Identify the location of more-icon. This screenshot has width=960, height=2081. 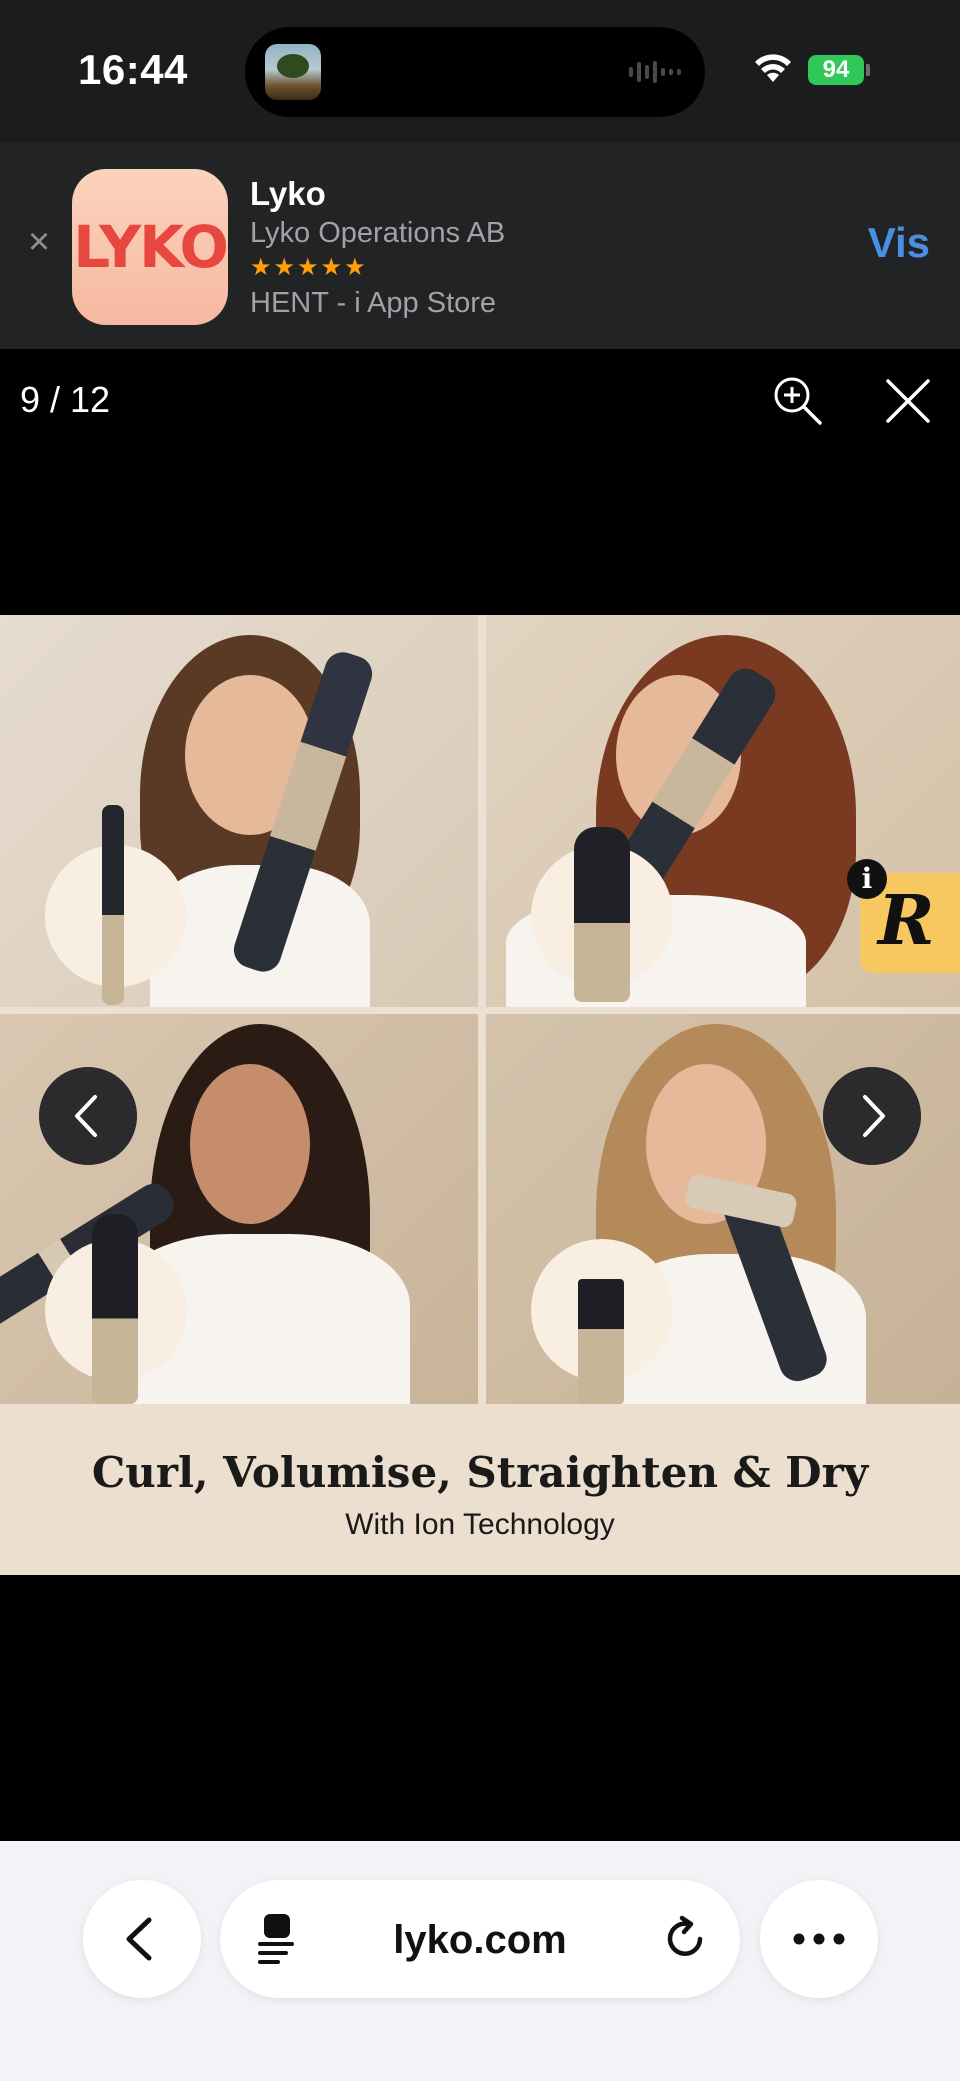
(819, 1939).